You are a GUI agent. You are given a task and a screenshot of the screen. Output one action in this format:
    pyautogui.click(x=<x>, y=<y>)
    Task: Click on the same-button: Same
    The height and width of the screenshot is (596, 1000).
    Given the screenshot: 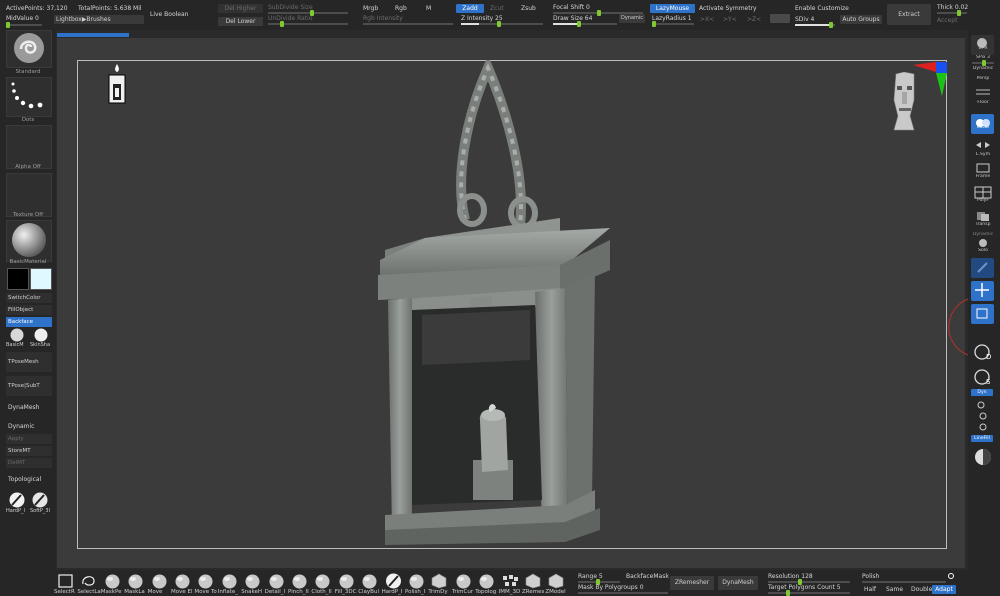 What is the action you would take?
    pyautogui.click(x=894, y=590)
    